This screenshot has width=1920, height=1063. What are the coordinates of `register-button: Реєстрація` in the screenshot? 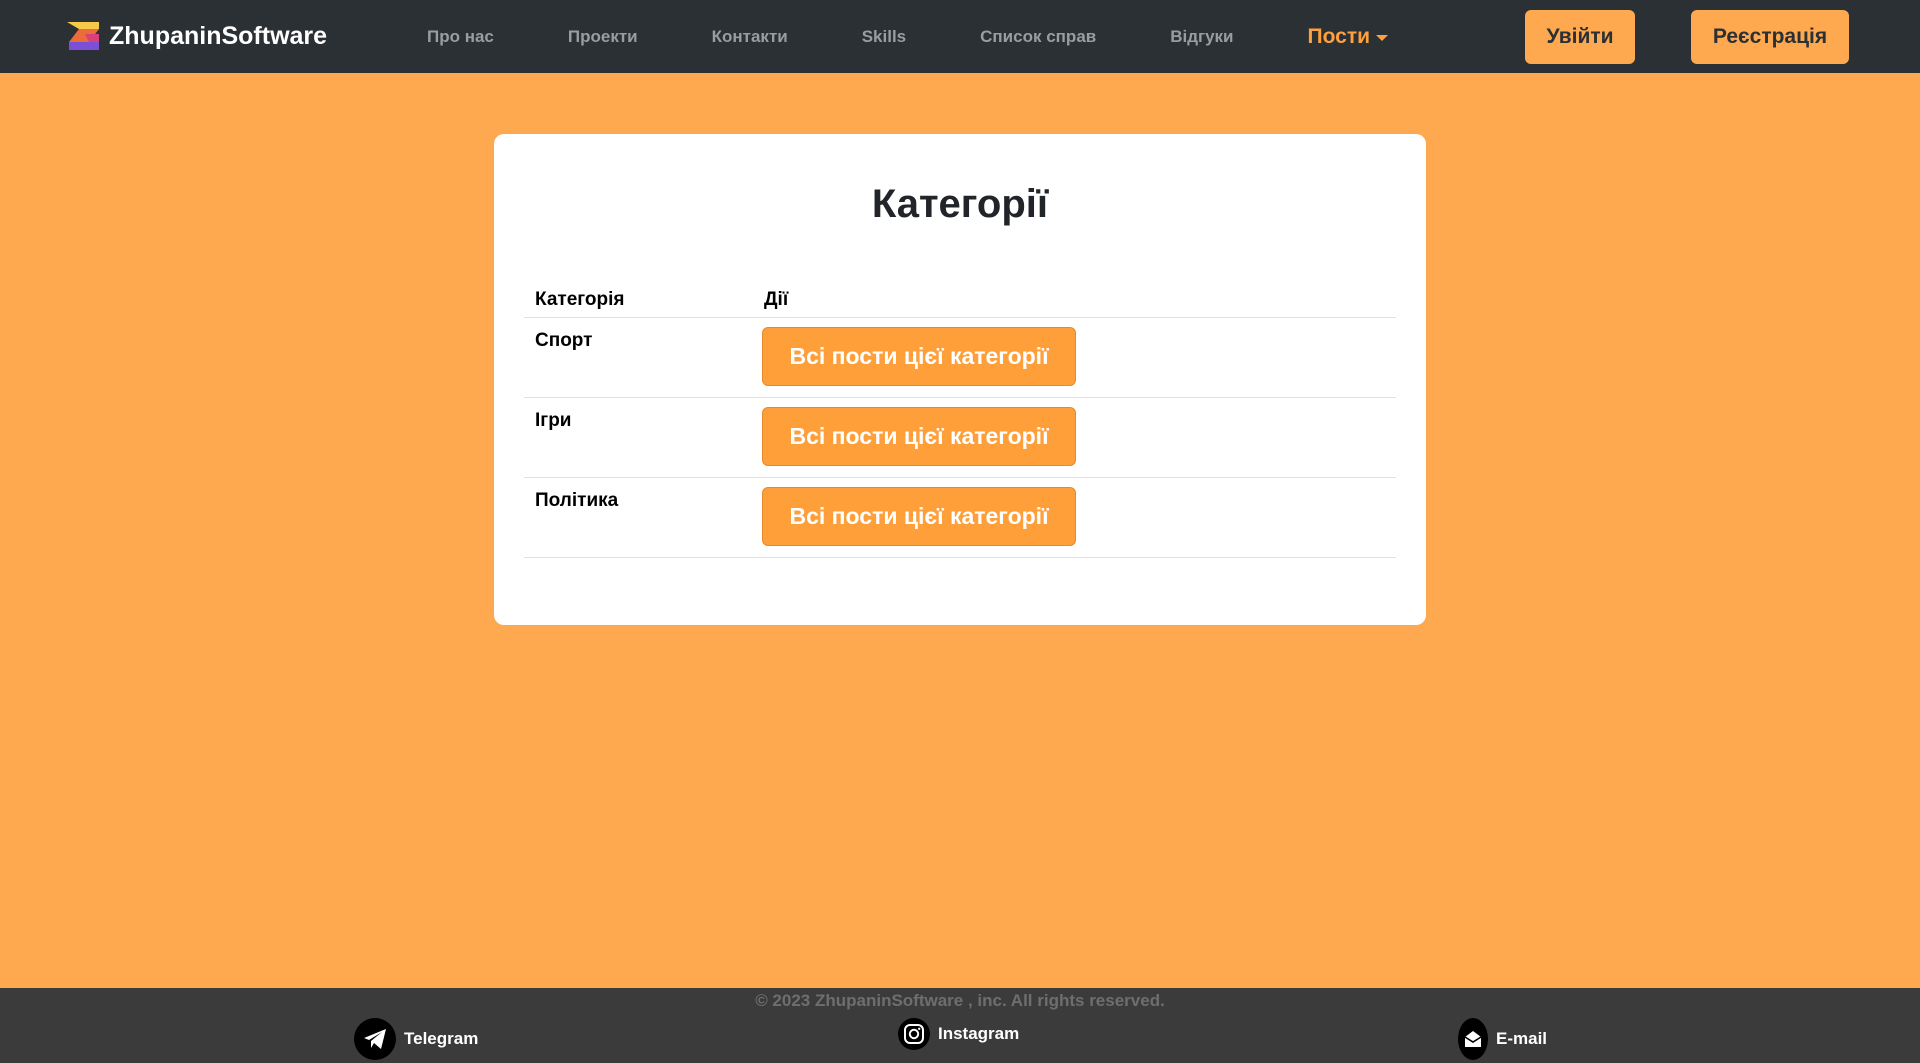 It's located at (1770, 37).